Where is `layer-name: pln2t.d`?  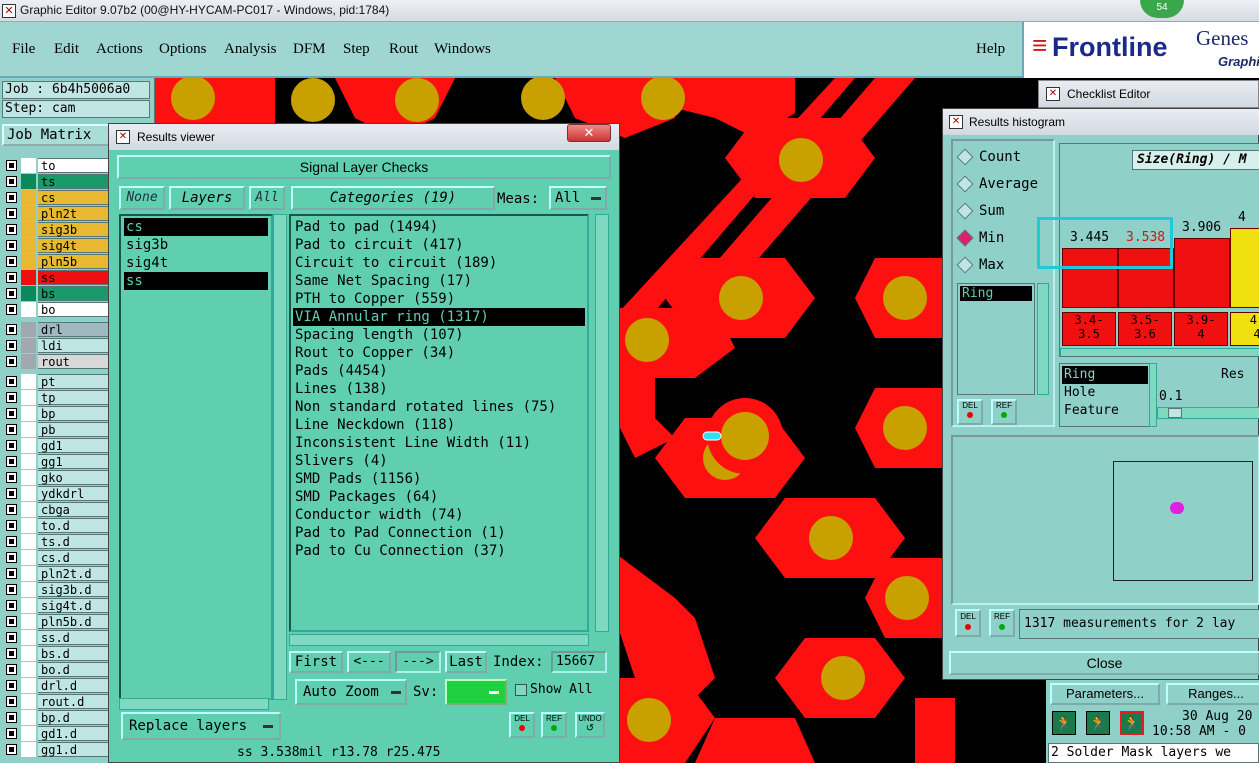
layer-name: pln2t.d is located at coordinates (74, 573).